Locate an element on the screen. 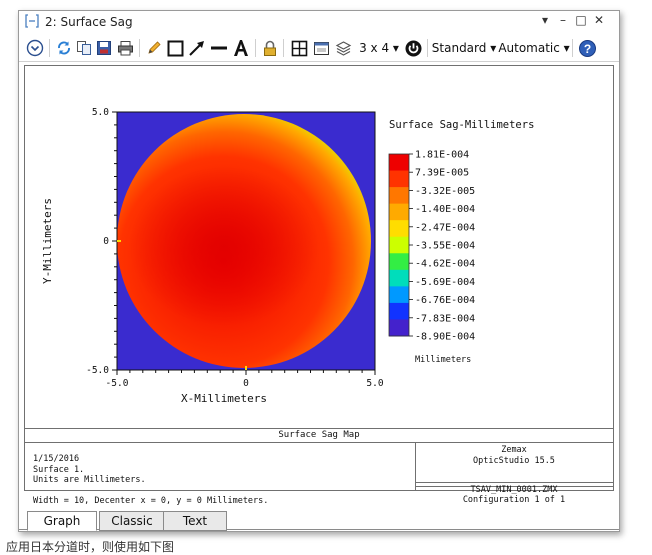 The image size is (652, 555). arrow-icon is located at coordinates (196, 48).